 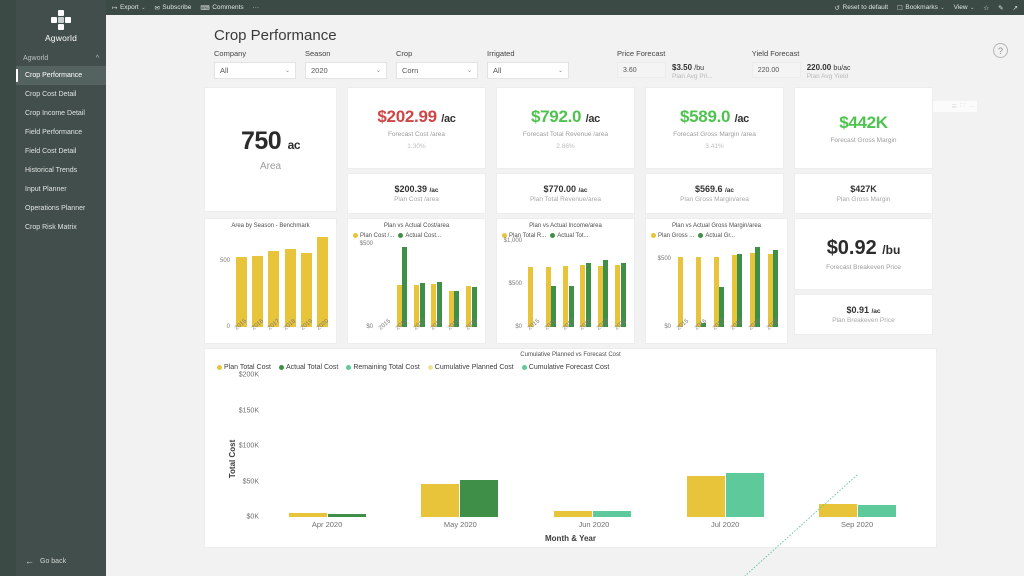 What do you see at coordinates (61, 170) in the screenshot?
I see `sidebar-item-historical-trends: Historical Trends` at bounding box center [61, 170].